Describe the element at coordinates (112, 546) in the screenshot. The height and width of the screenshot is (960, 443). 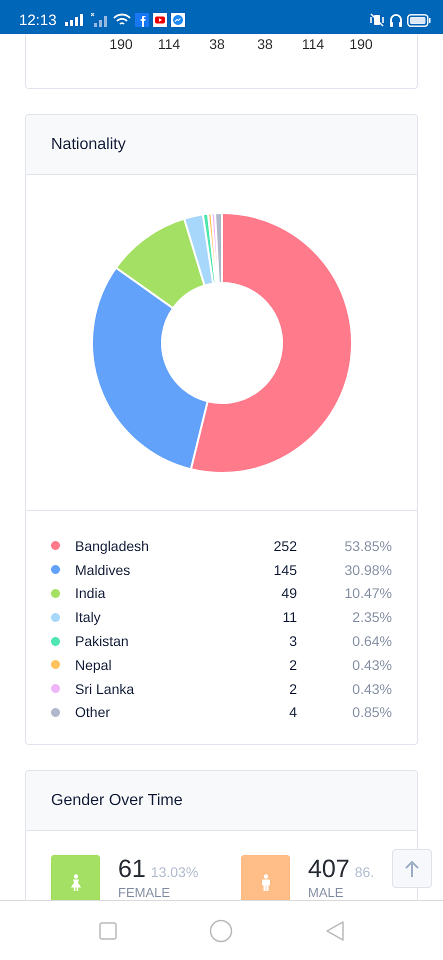
I see `legend-label: Bangladesh` at that location.